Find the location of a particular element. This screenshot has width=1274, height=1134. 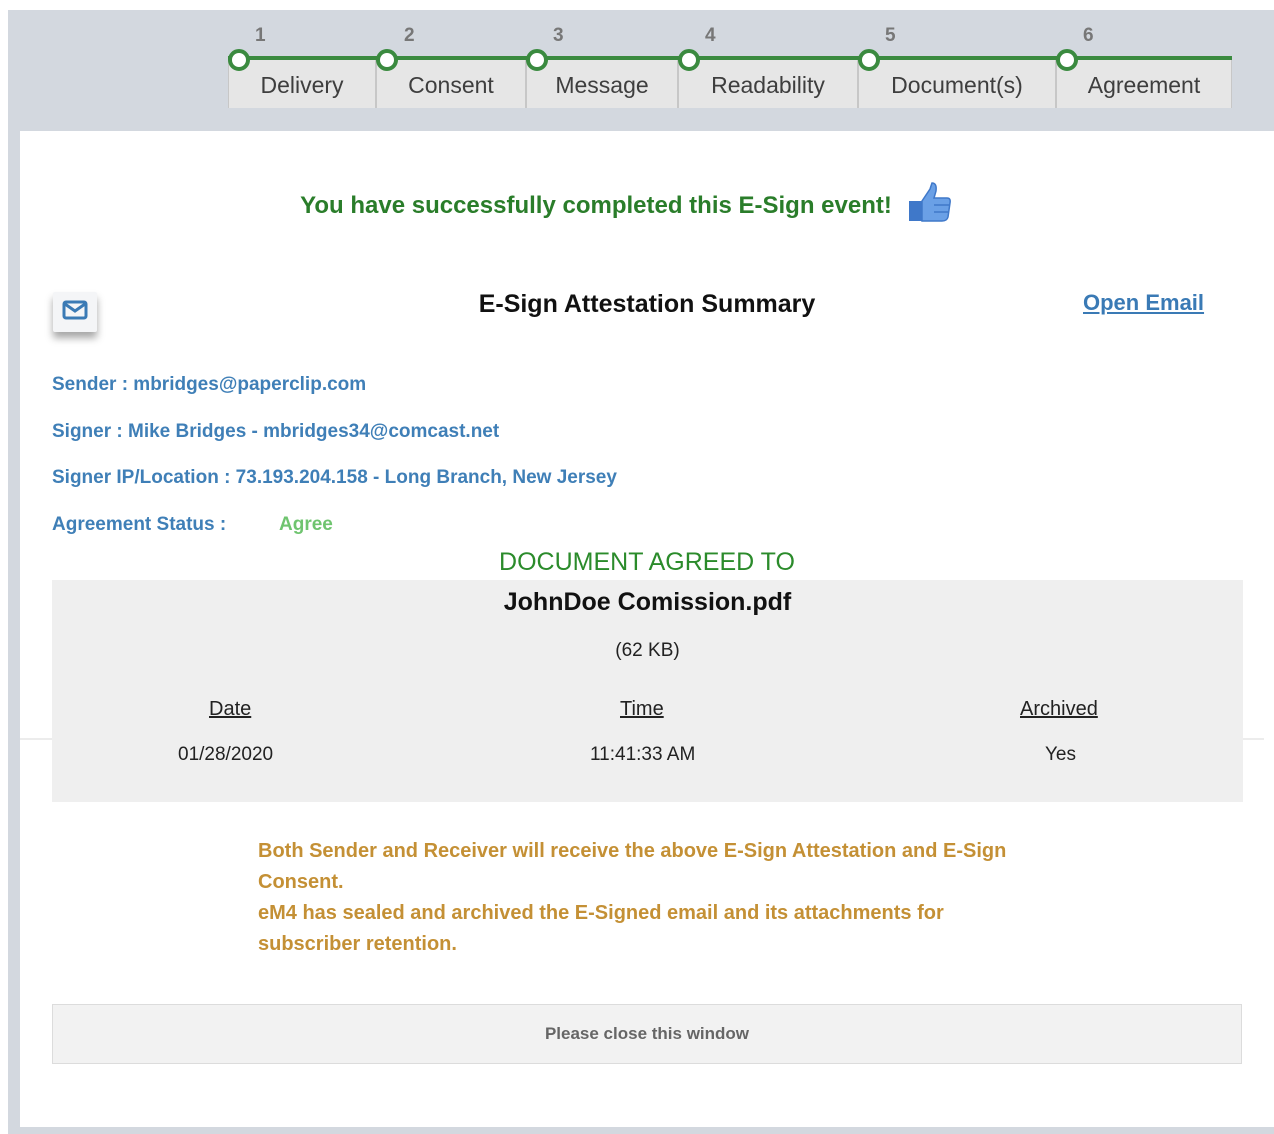

close-window-button: Please close this window is located at coordinates (647, 1034).